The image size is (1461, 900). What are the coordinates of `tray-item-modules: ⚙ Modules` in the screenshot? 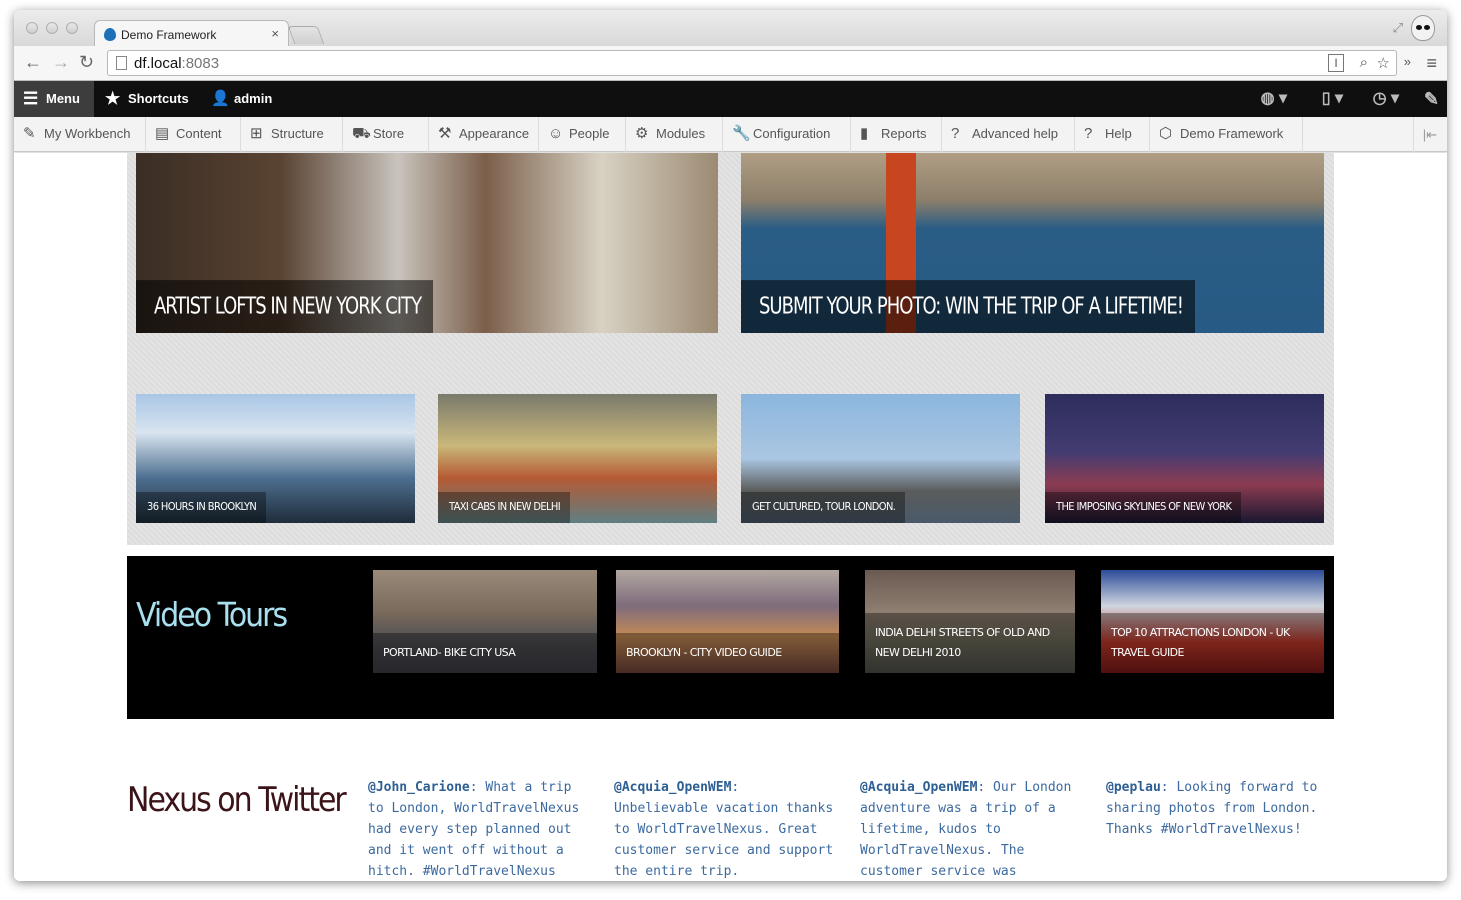 It's located at (674, 134).